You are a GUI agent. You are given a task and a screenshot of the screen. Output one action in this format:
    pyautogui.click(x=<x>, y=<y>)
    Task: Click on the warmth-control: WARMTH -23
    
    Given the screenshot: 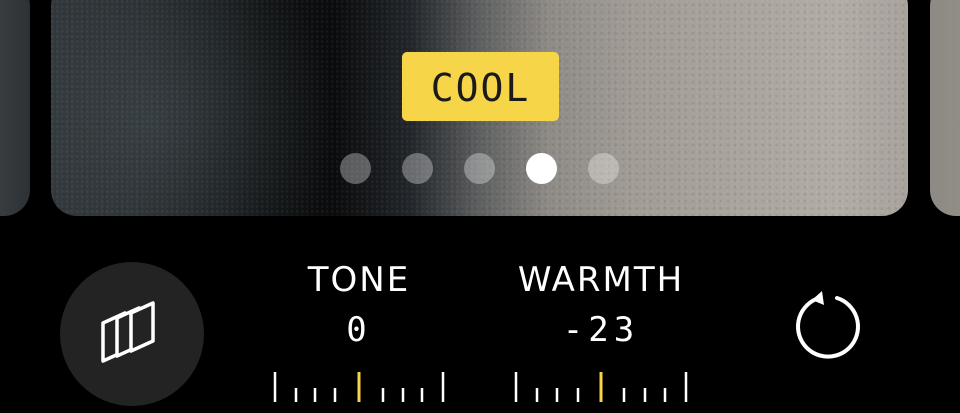 What is the action you would take?
    pyautogui.click(x=601, y=331)
    